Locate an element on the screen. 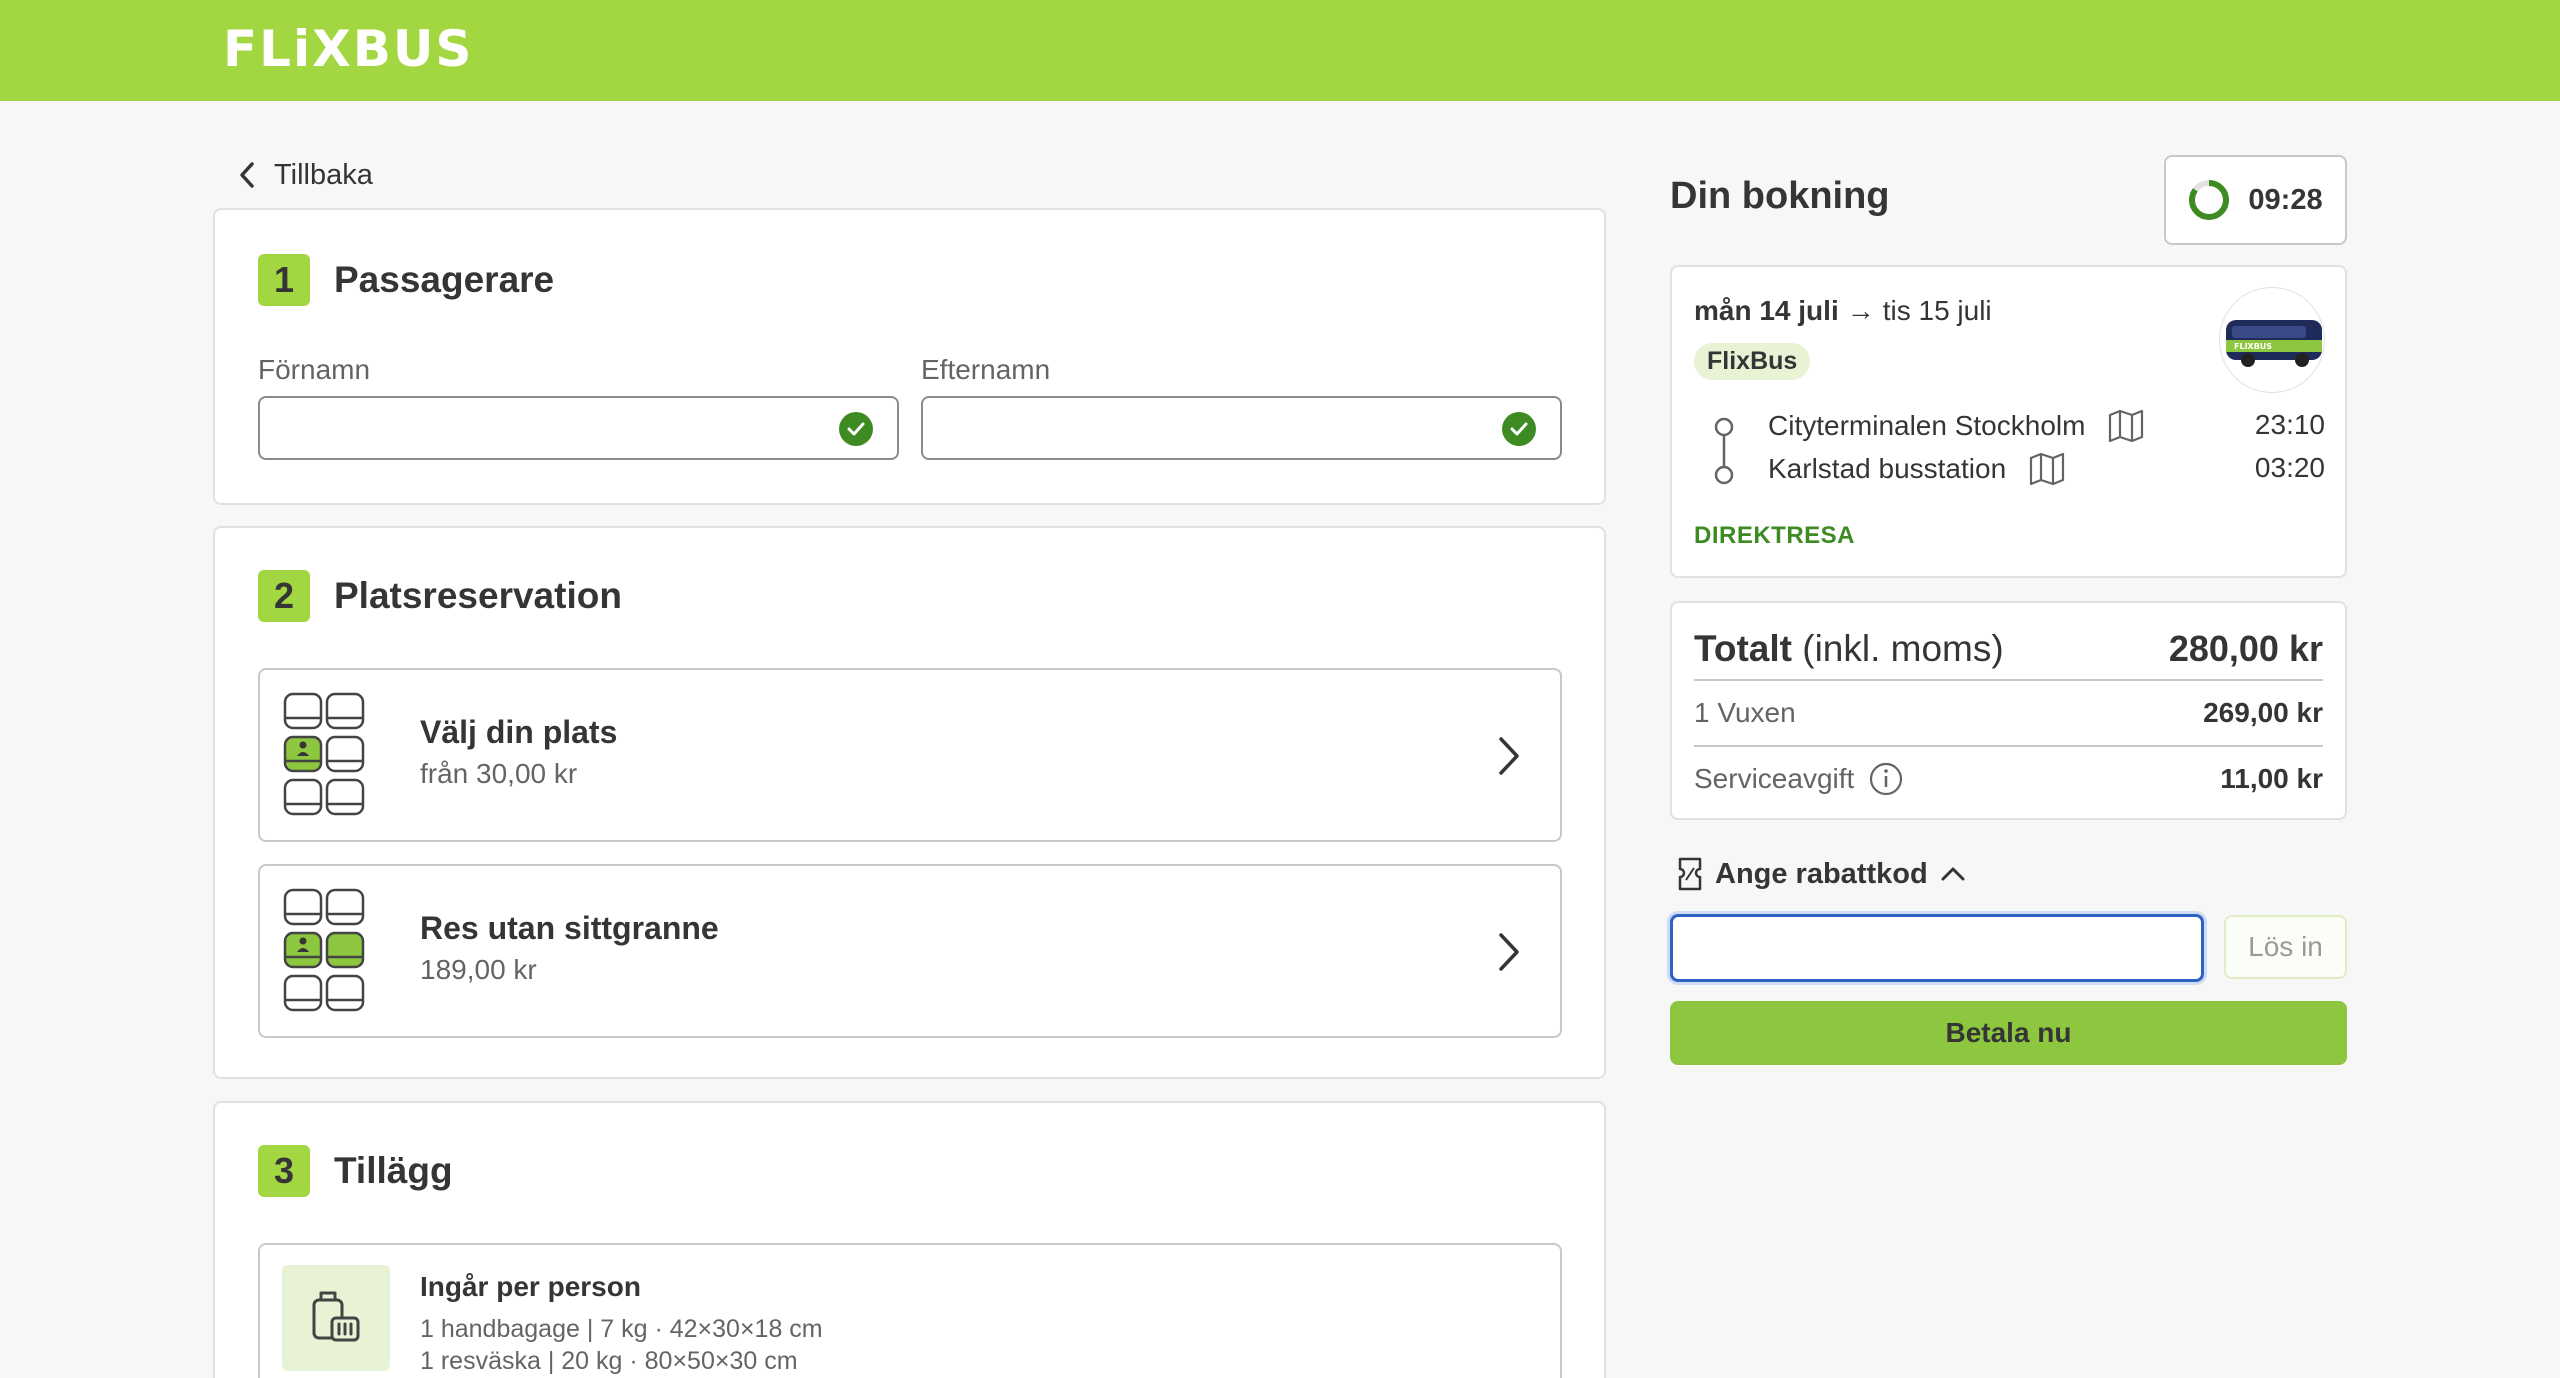 The height and width of the screenshot is (1378, 2560). trip-type-label: DIREKTRESA is located at coordinates (1775, 535).